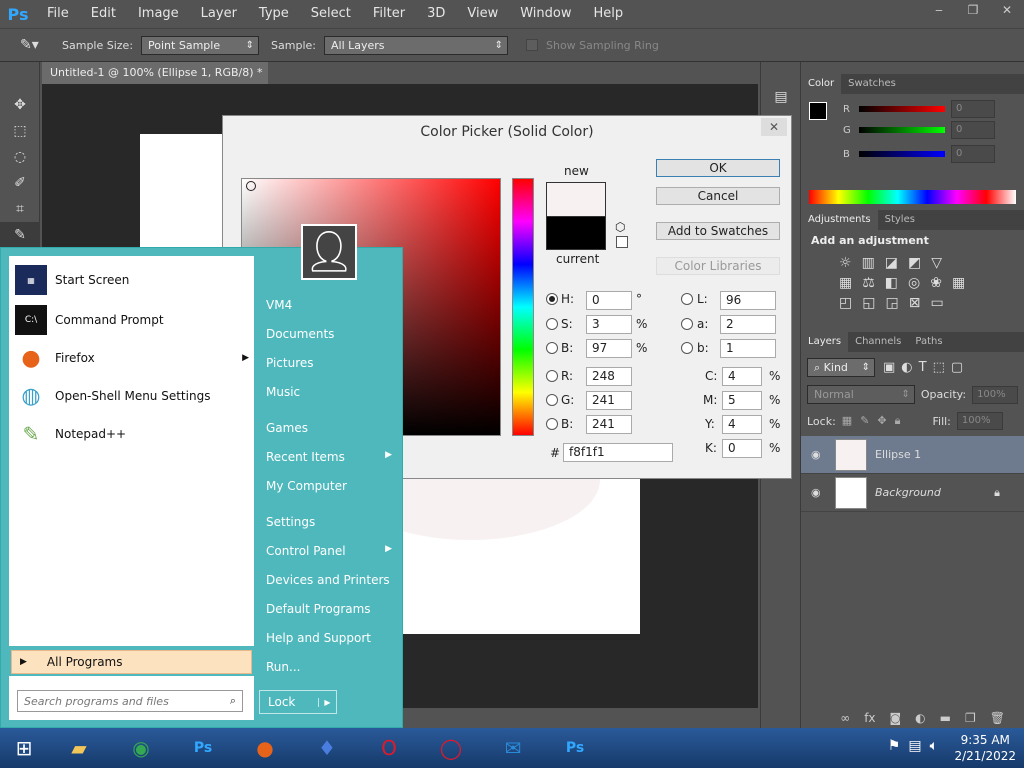 Image resolution: width=1024 pixels, height=768 pixels. I want to click on visibility-eye-icon: ◉, so click(819, 454).